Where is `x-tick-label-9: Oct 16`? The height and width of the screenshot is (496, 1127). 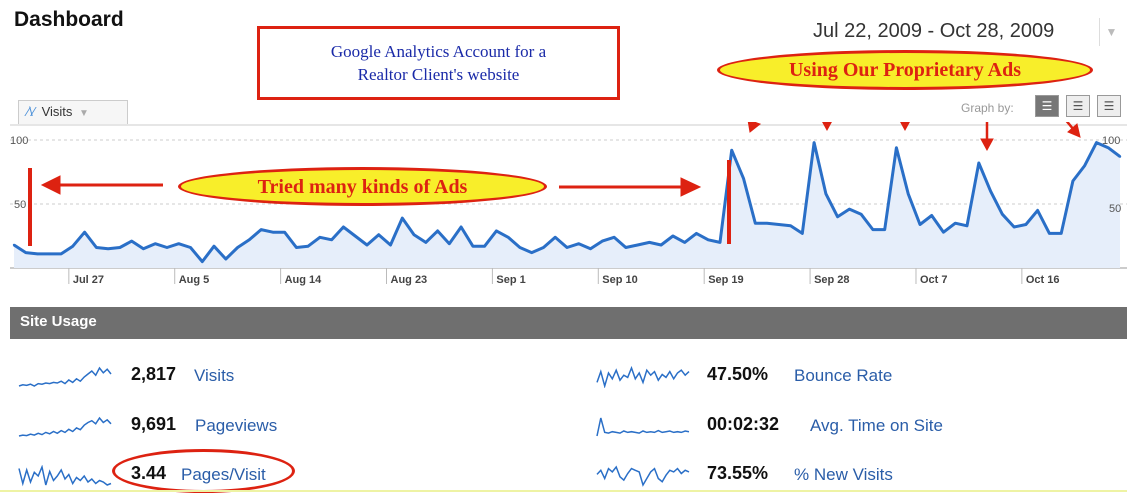
x-tick-label-9: Oct 16 is located at coordinates (1043, 280).